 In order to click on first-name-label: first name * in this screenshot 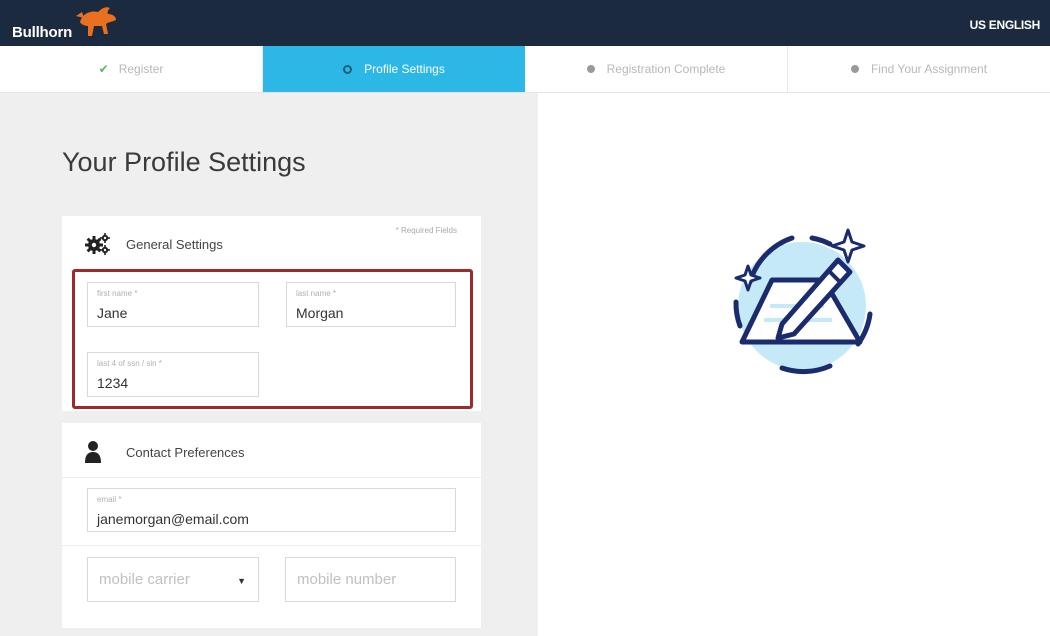, I will do `click(117, 293)`.